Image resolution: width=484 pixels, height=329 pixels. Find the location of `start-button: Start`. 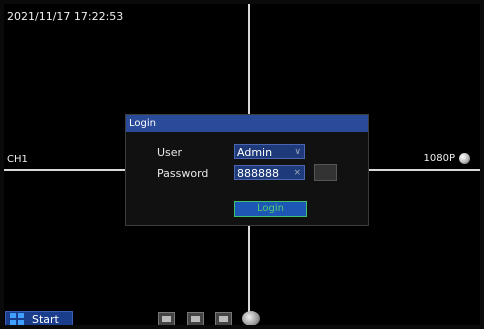

start-button: Start is located at coordinates (39, 318).